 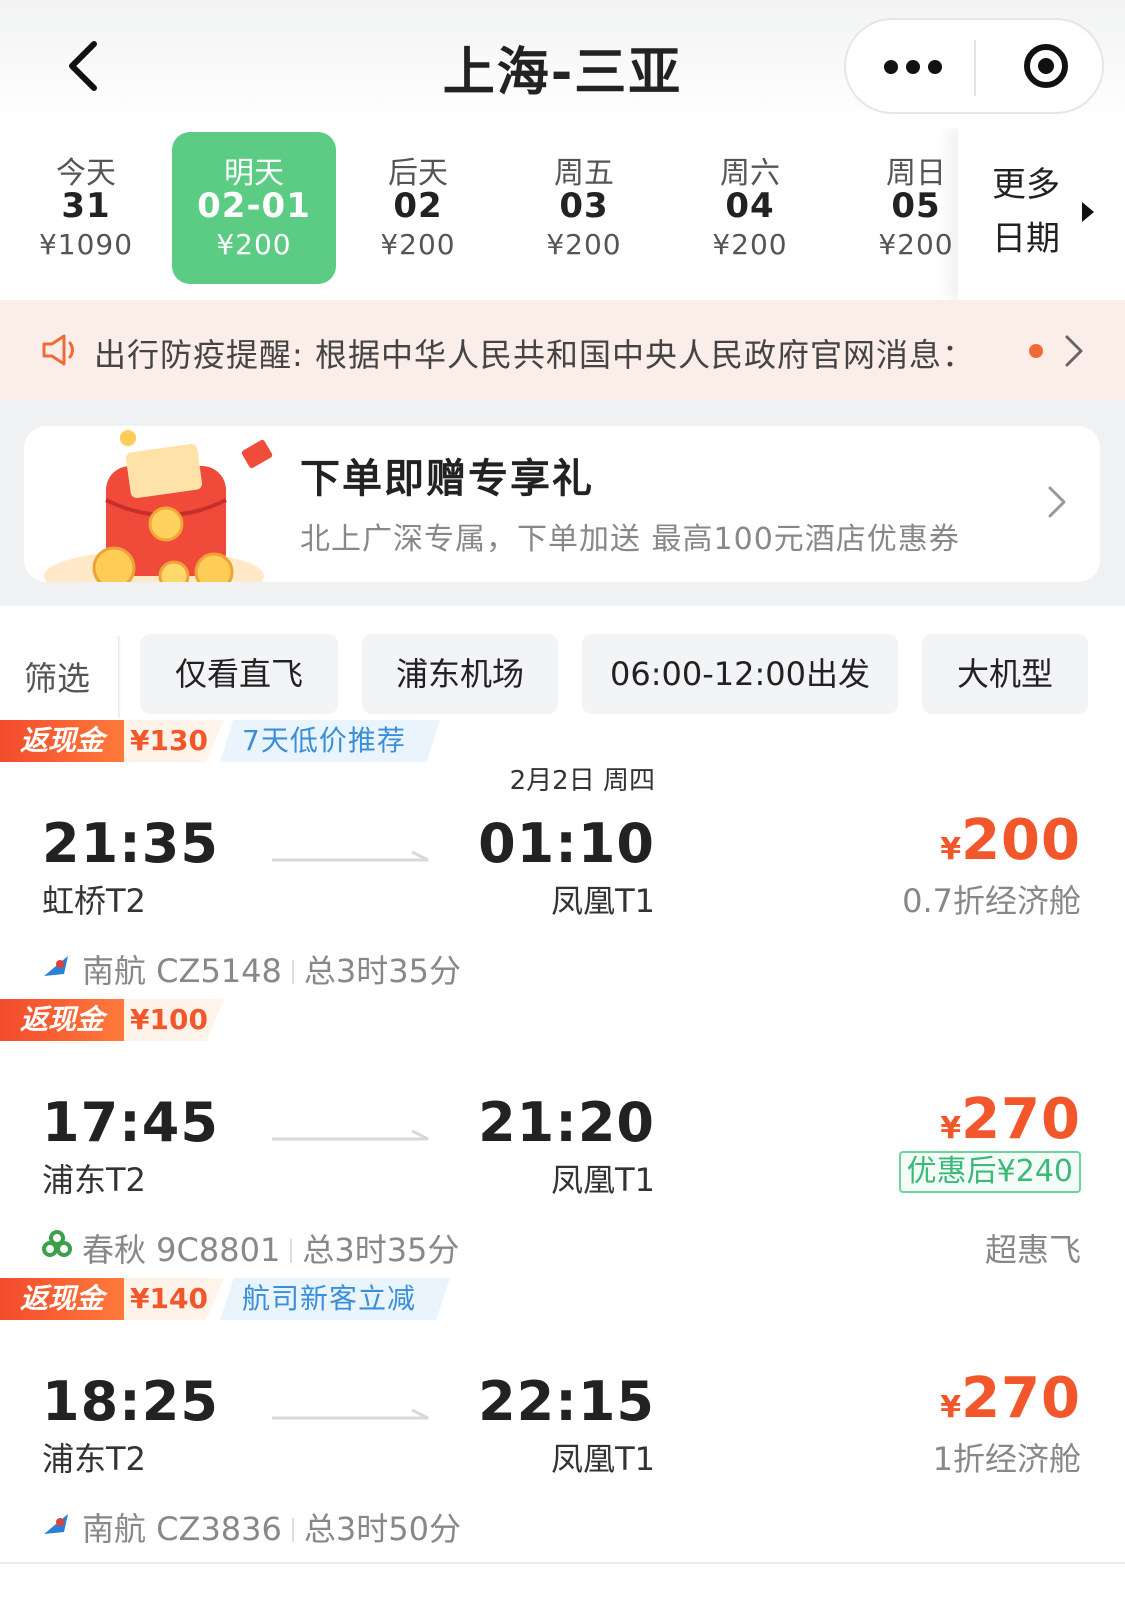 I want to click on promo-tag: 航司新客立减, so click(x=335, y=1299).